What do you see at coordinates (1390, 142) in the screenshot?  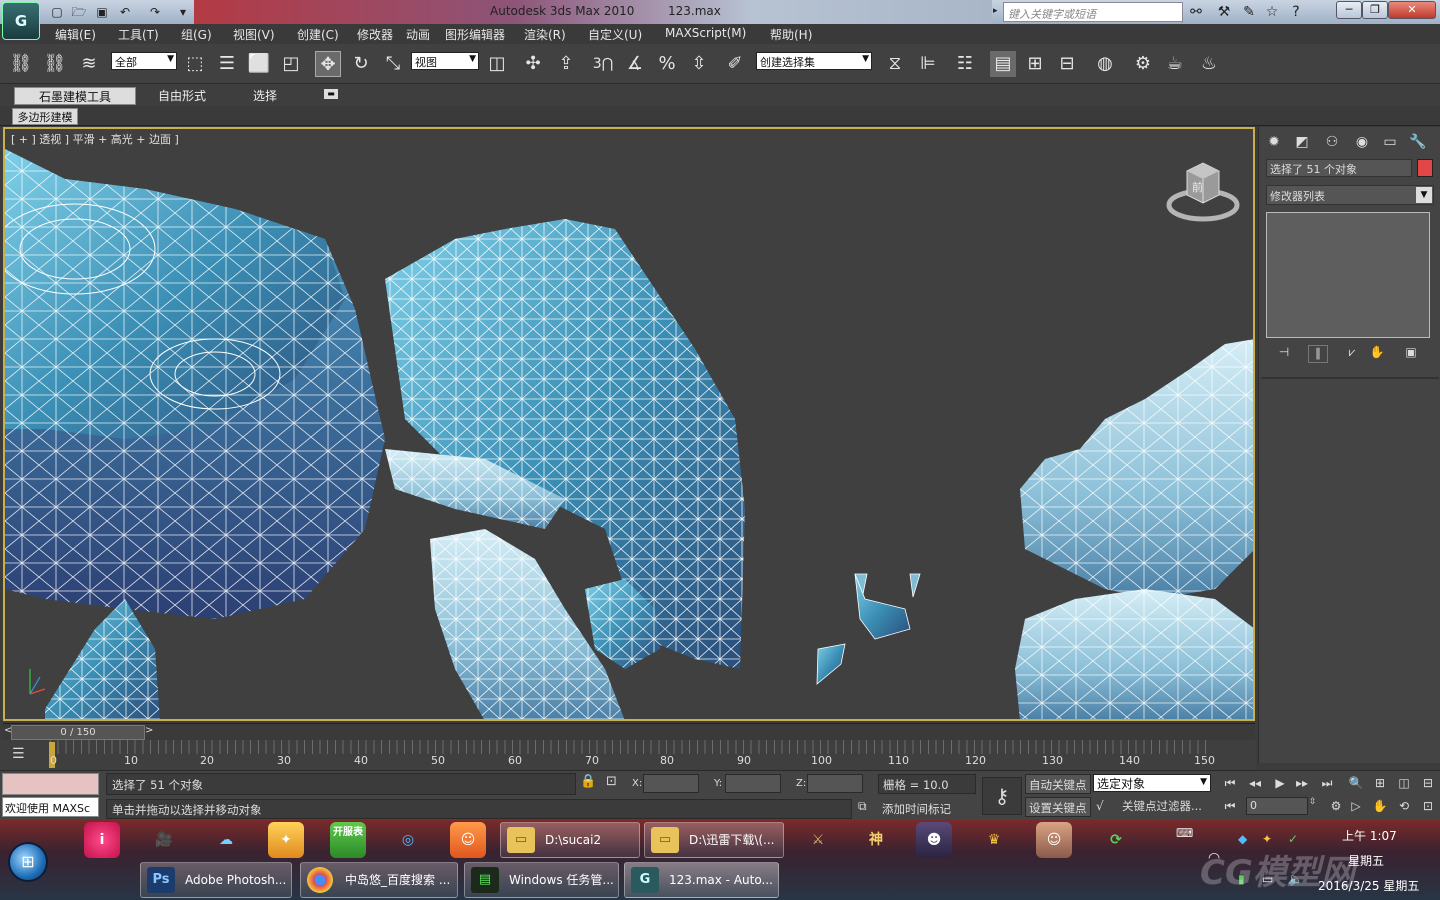 I see `display-tab-icon: ▭` at bounding box center [1390, 142].